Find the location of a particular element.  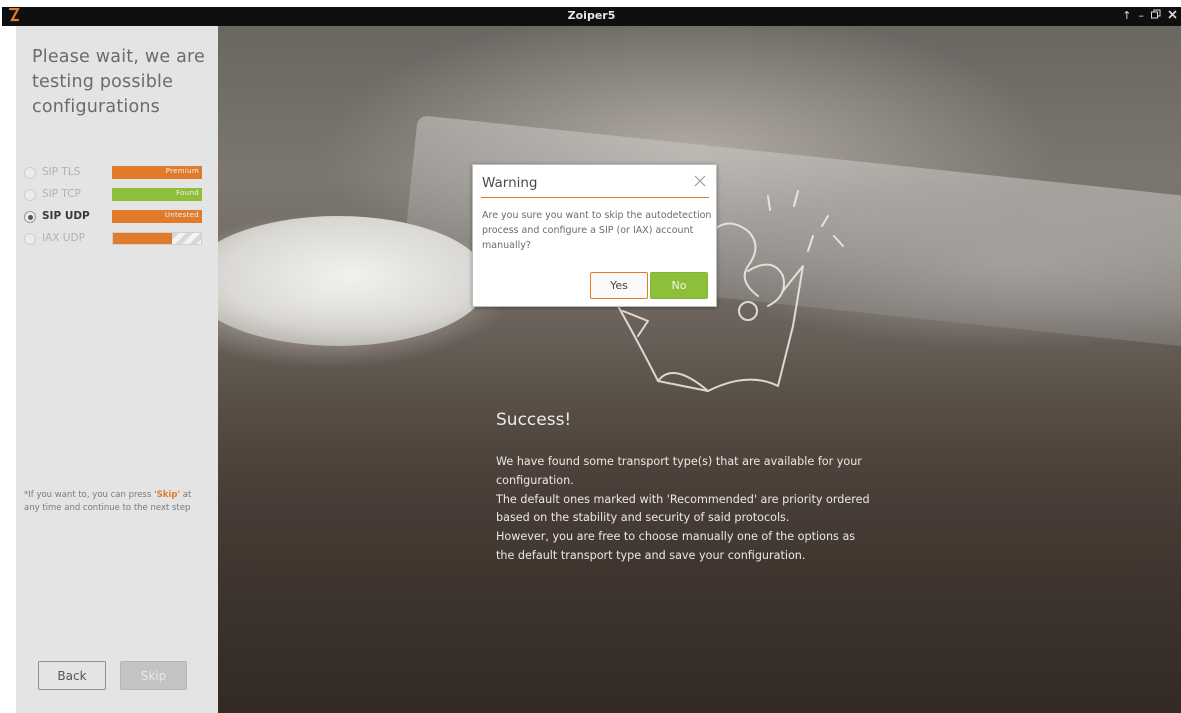

no-button: No is located at coordinates (679, 285).